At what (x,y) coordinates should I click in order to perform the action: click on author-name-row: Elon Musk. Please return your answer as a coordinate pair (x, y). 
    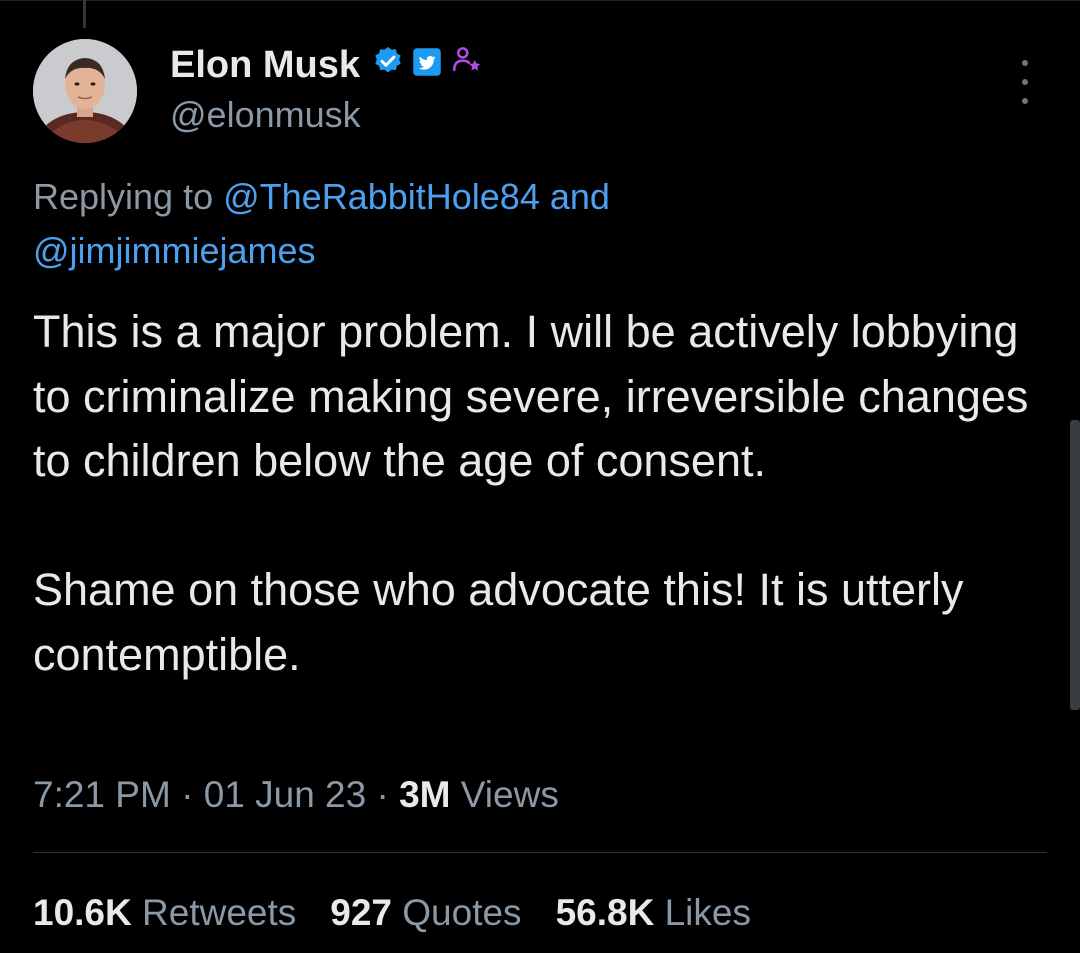
    Looking at the image, I should click on (327, 65).